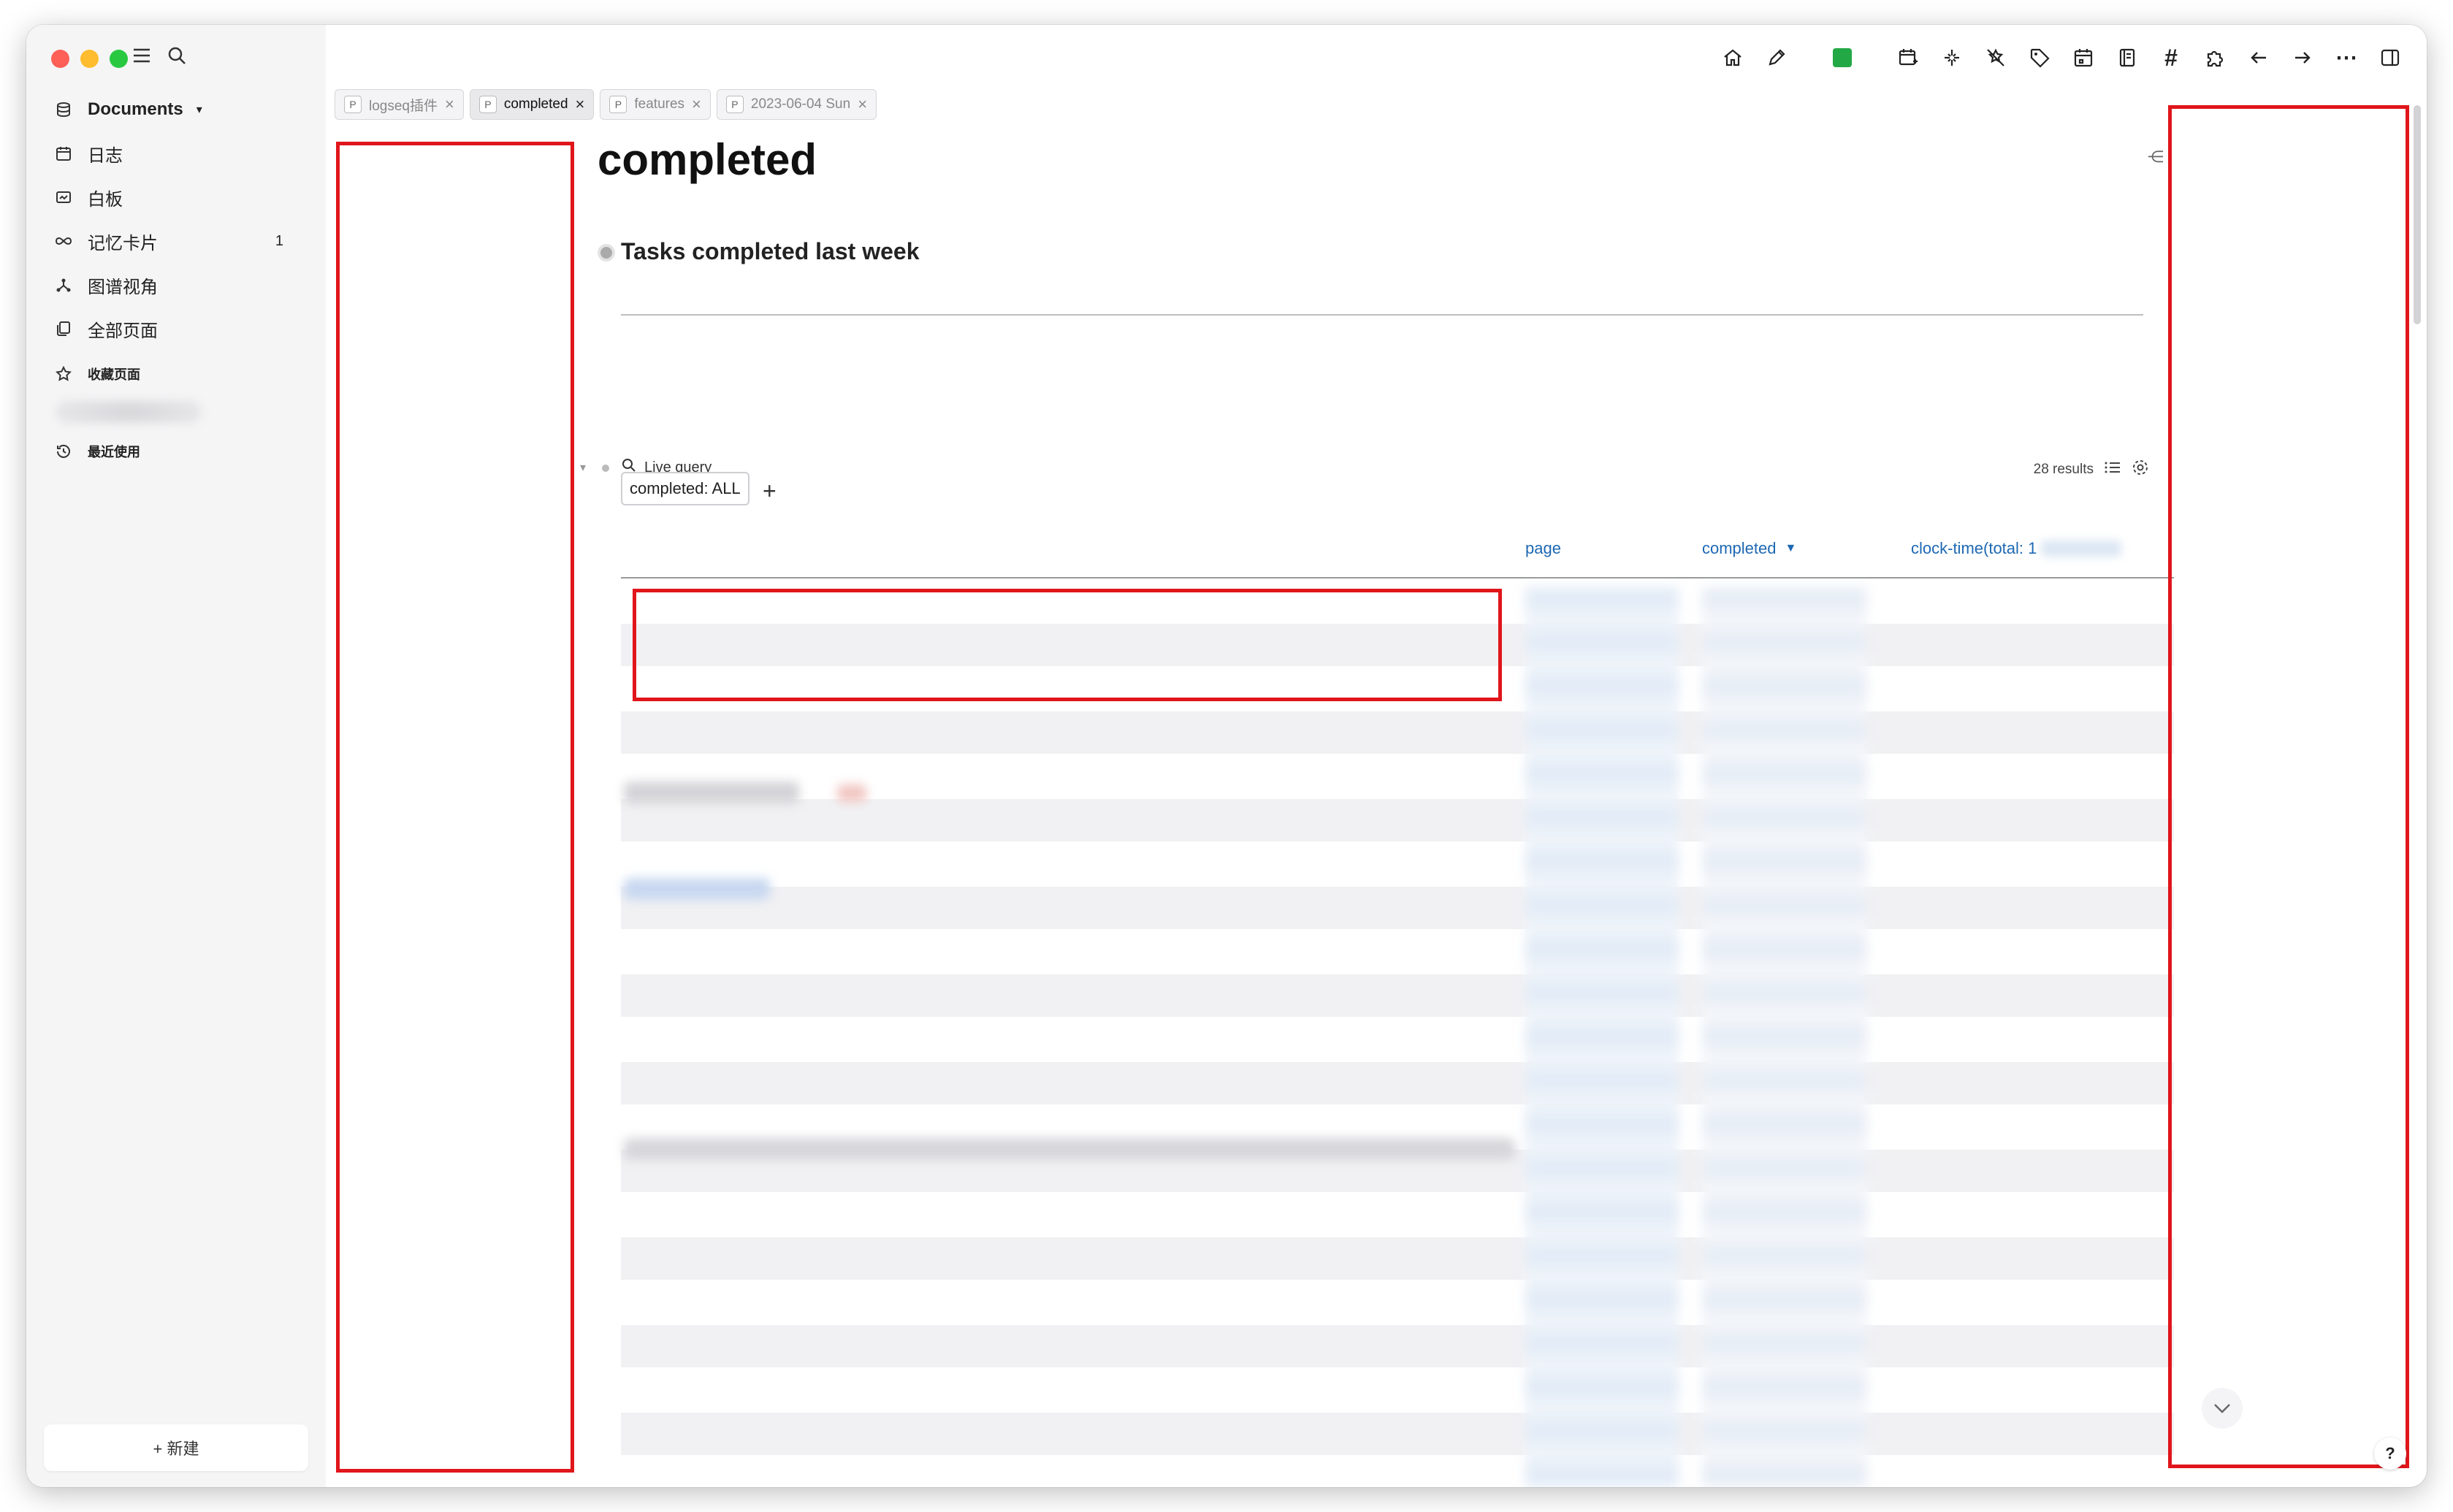  What do you see at coordinates (685, 488) in the screenshot?
I see `query-filter-chip: completed: ALL` at bounding box center [685, 488].